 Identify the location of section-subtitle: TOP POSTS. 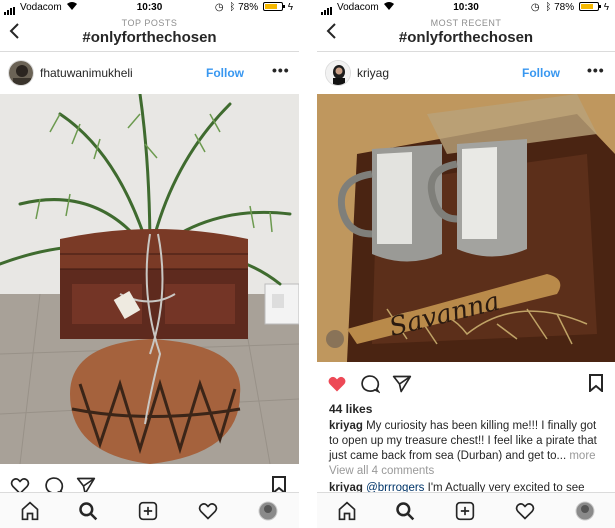
(149, 23).